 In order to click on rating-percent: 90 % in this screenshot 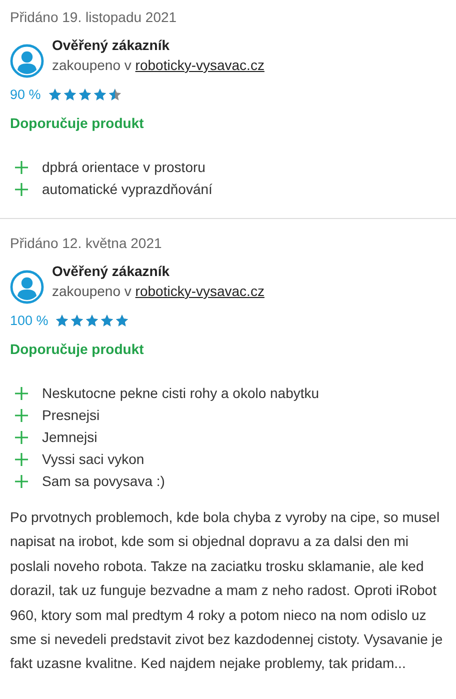, I will do `click(25, 94)`.